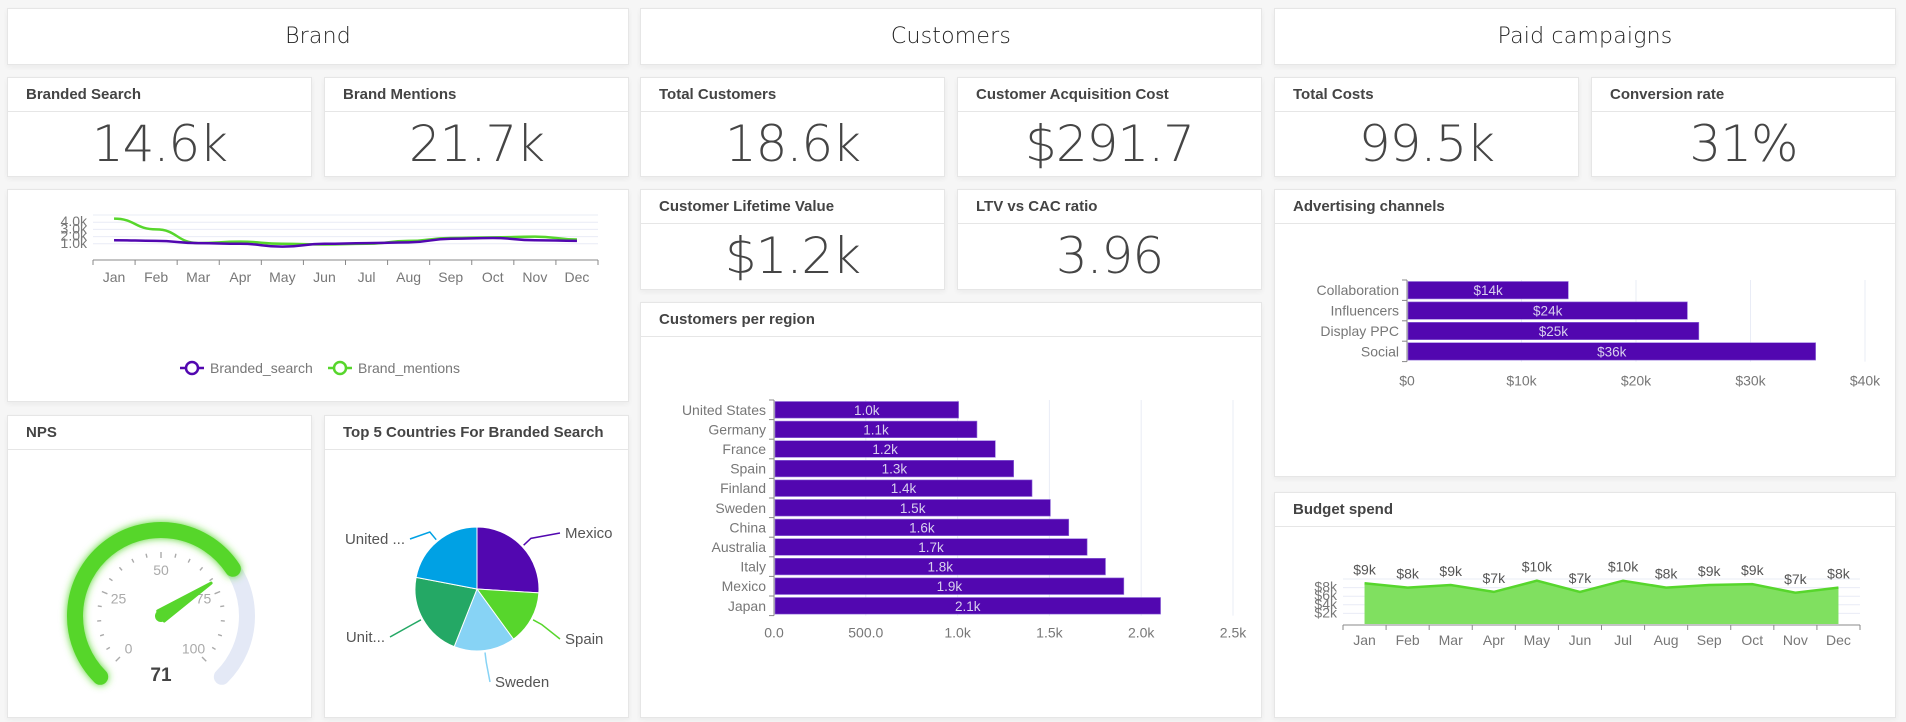  What do you see at coordinates (792, 256) in the screenshot?
I see `kpi-value: $1.2k` at bounding box center [792, 256].